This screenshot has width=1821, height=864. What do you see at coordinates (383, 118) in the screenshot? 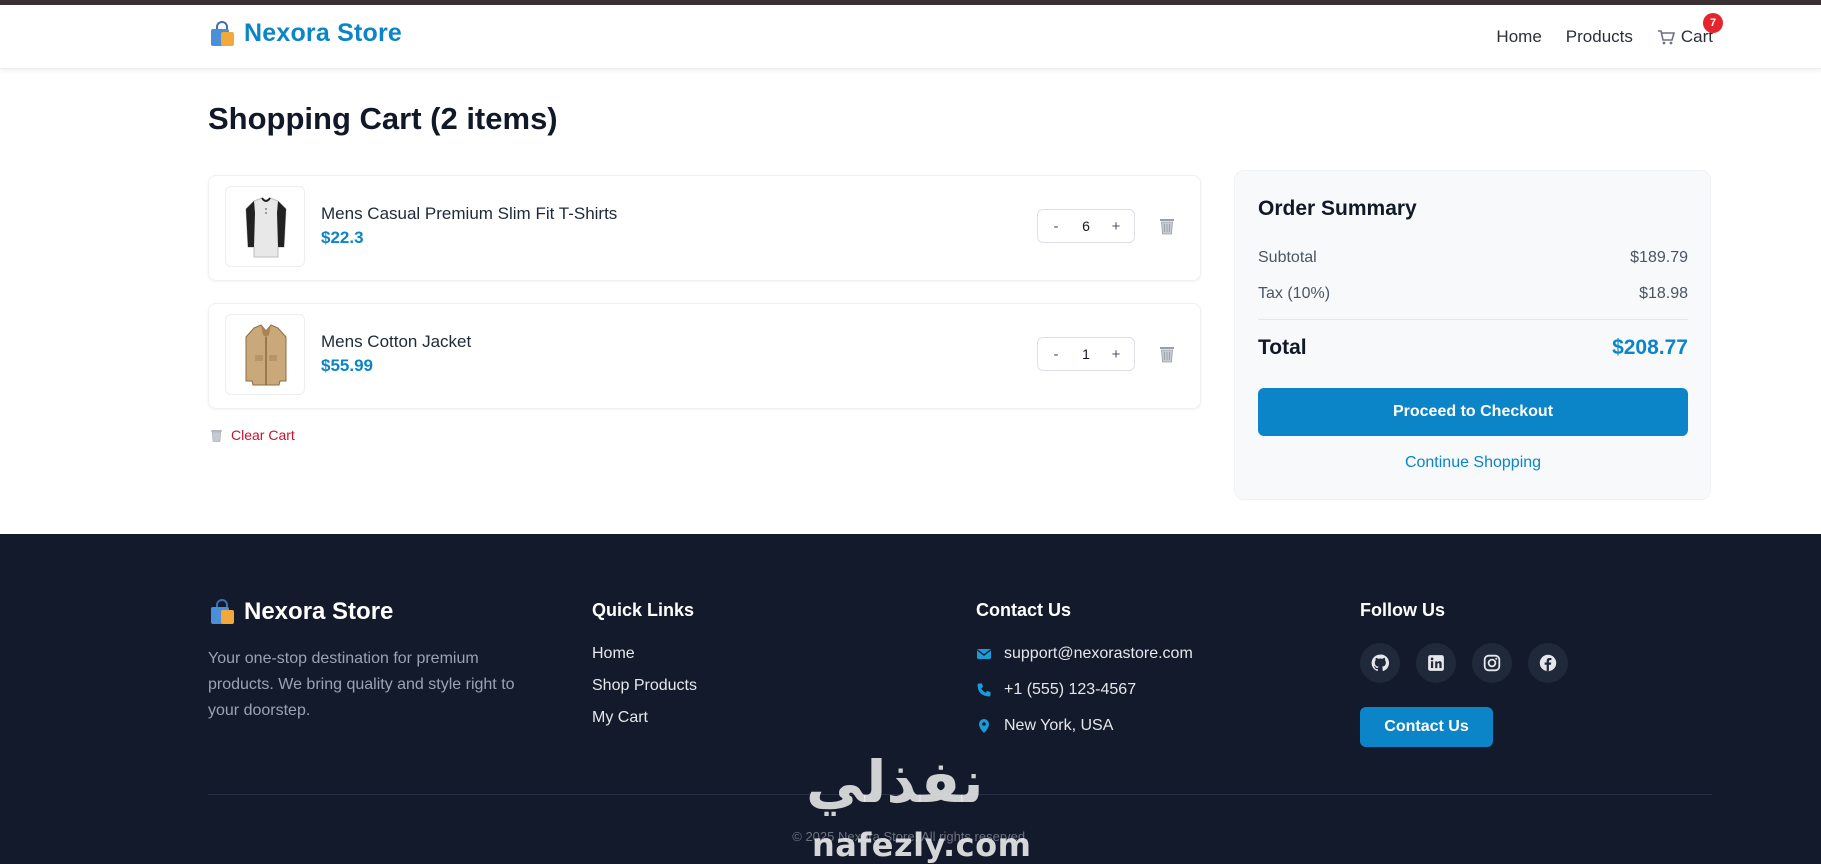
I see `page-title: Shopping Cart (2 items)` at bounding box center [383, 118].